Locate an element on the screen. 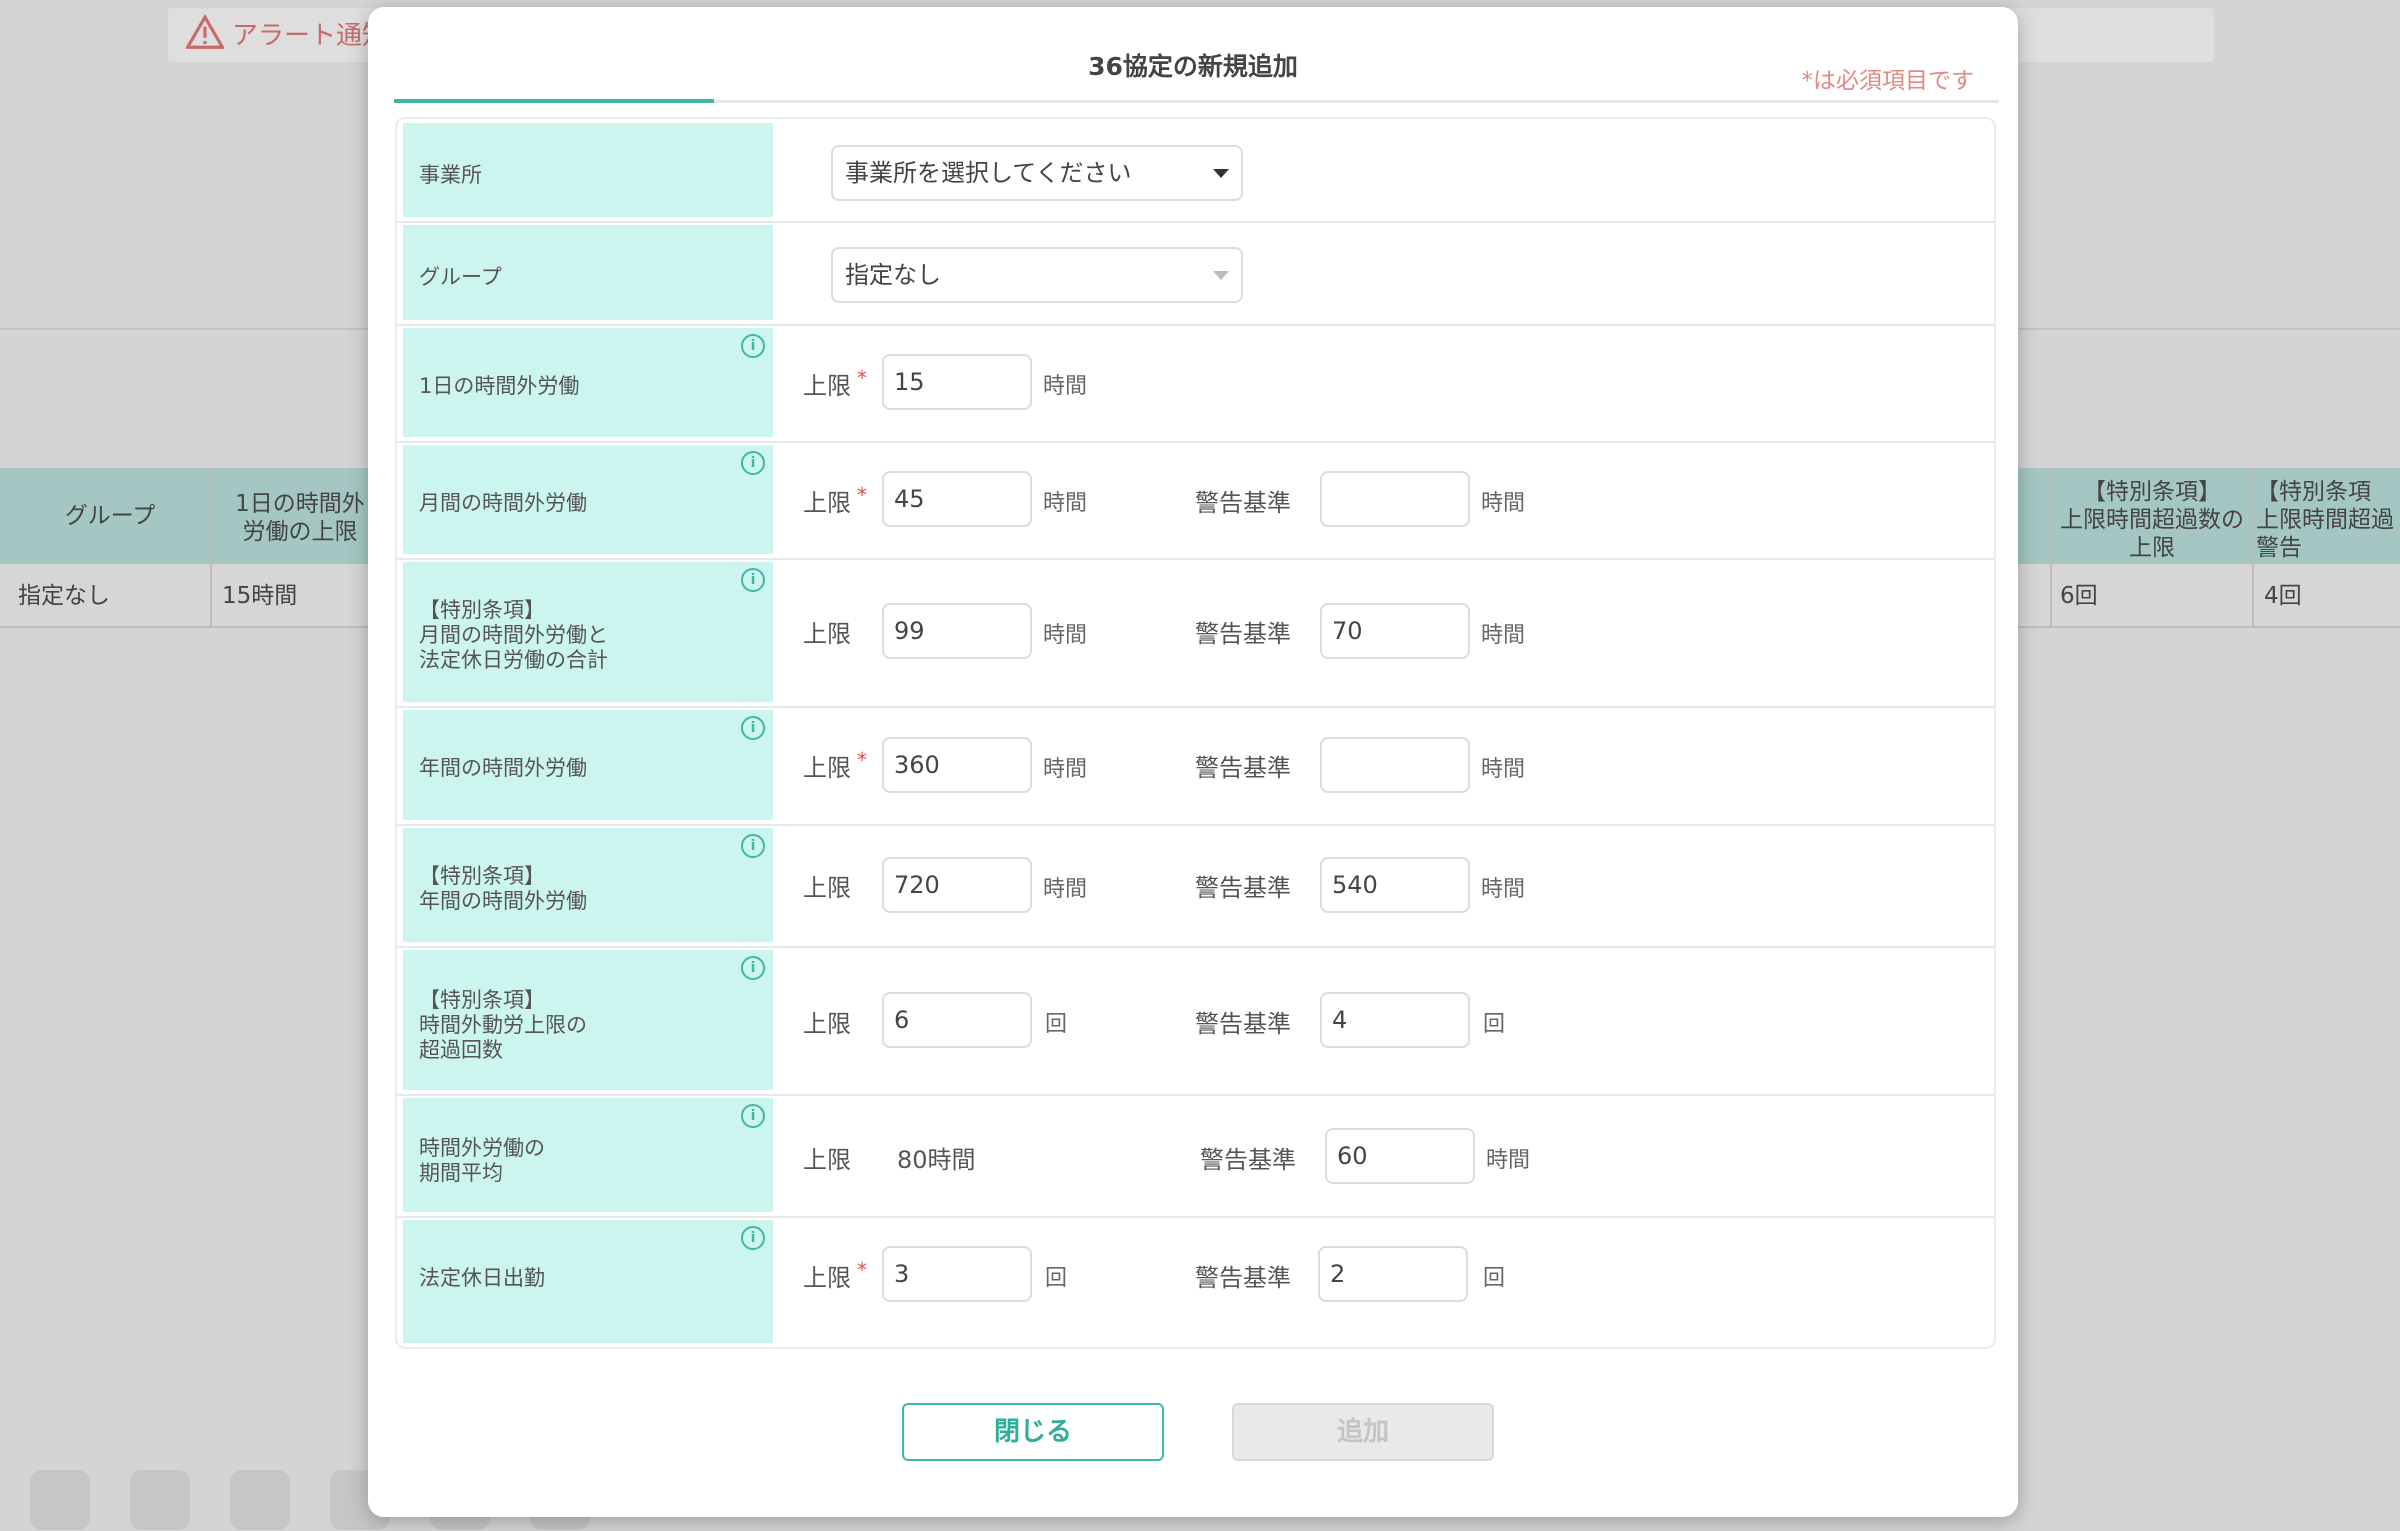 The image size is (2400, 1531). form-row-special-annual: 【特別条項】 年間の時間外労働 i 上限 720 時間 警告基準 540 時間 is located at coordinates (1195, 886).